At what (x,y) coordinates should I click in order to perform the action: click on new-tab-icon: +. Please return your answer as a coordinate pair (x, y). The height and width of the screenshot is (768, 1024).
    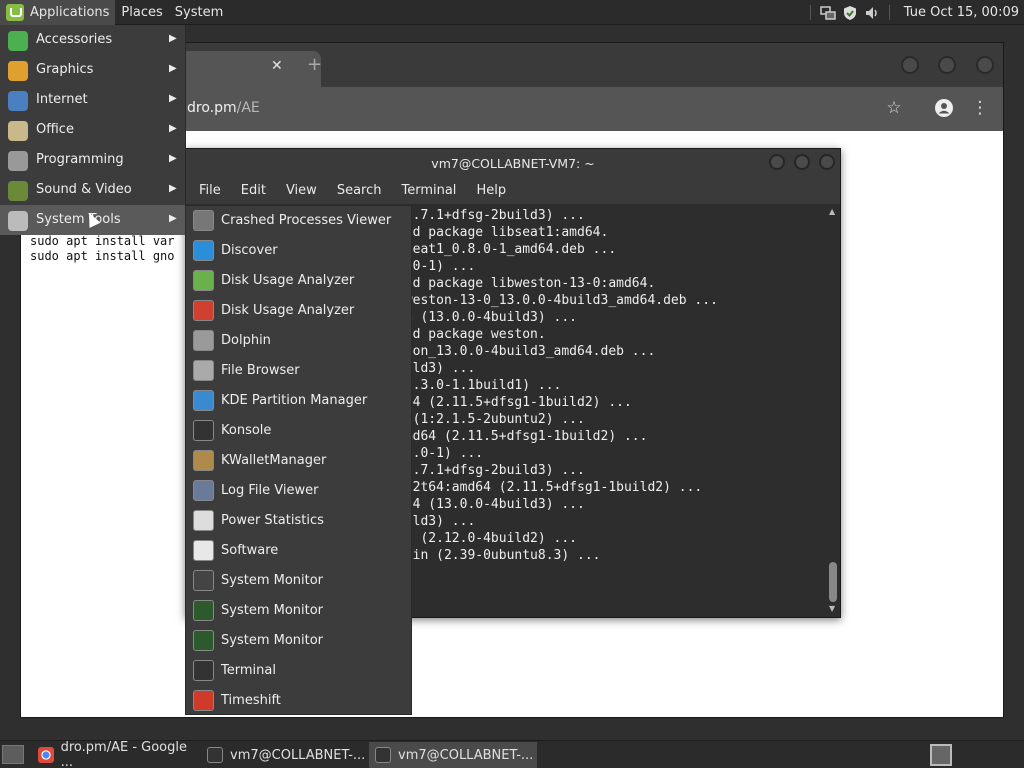
    Looking at the image, I should click on (314, 64).